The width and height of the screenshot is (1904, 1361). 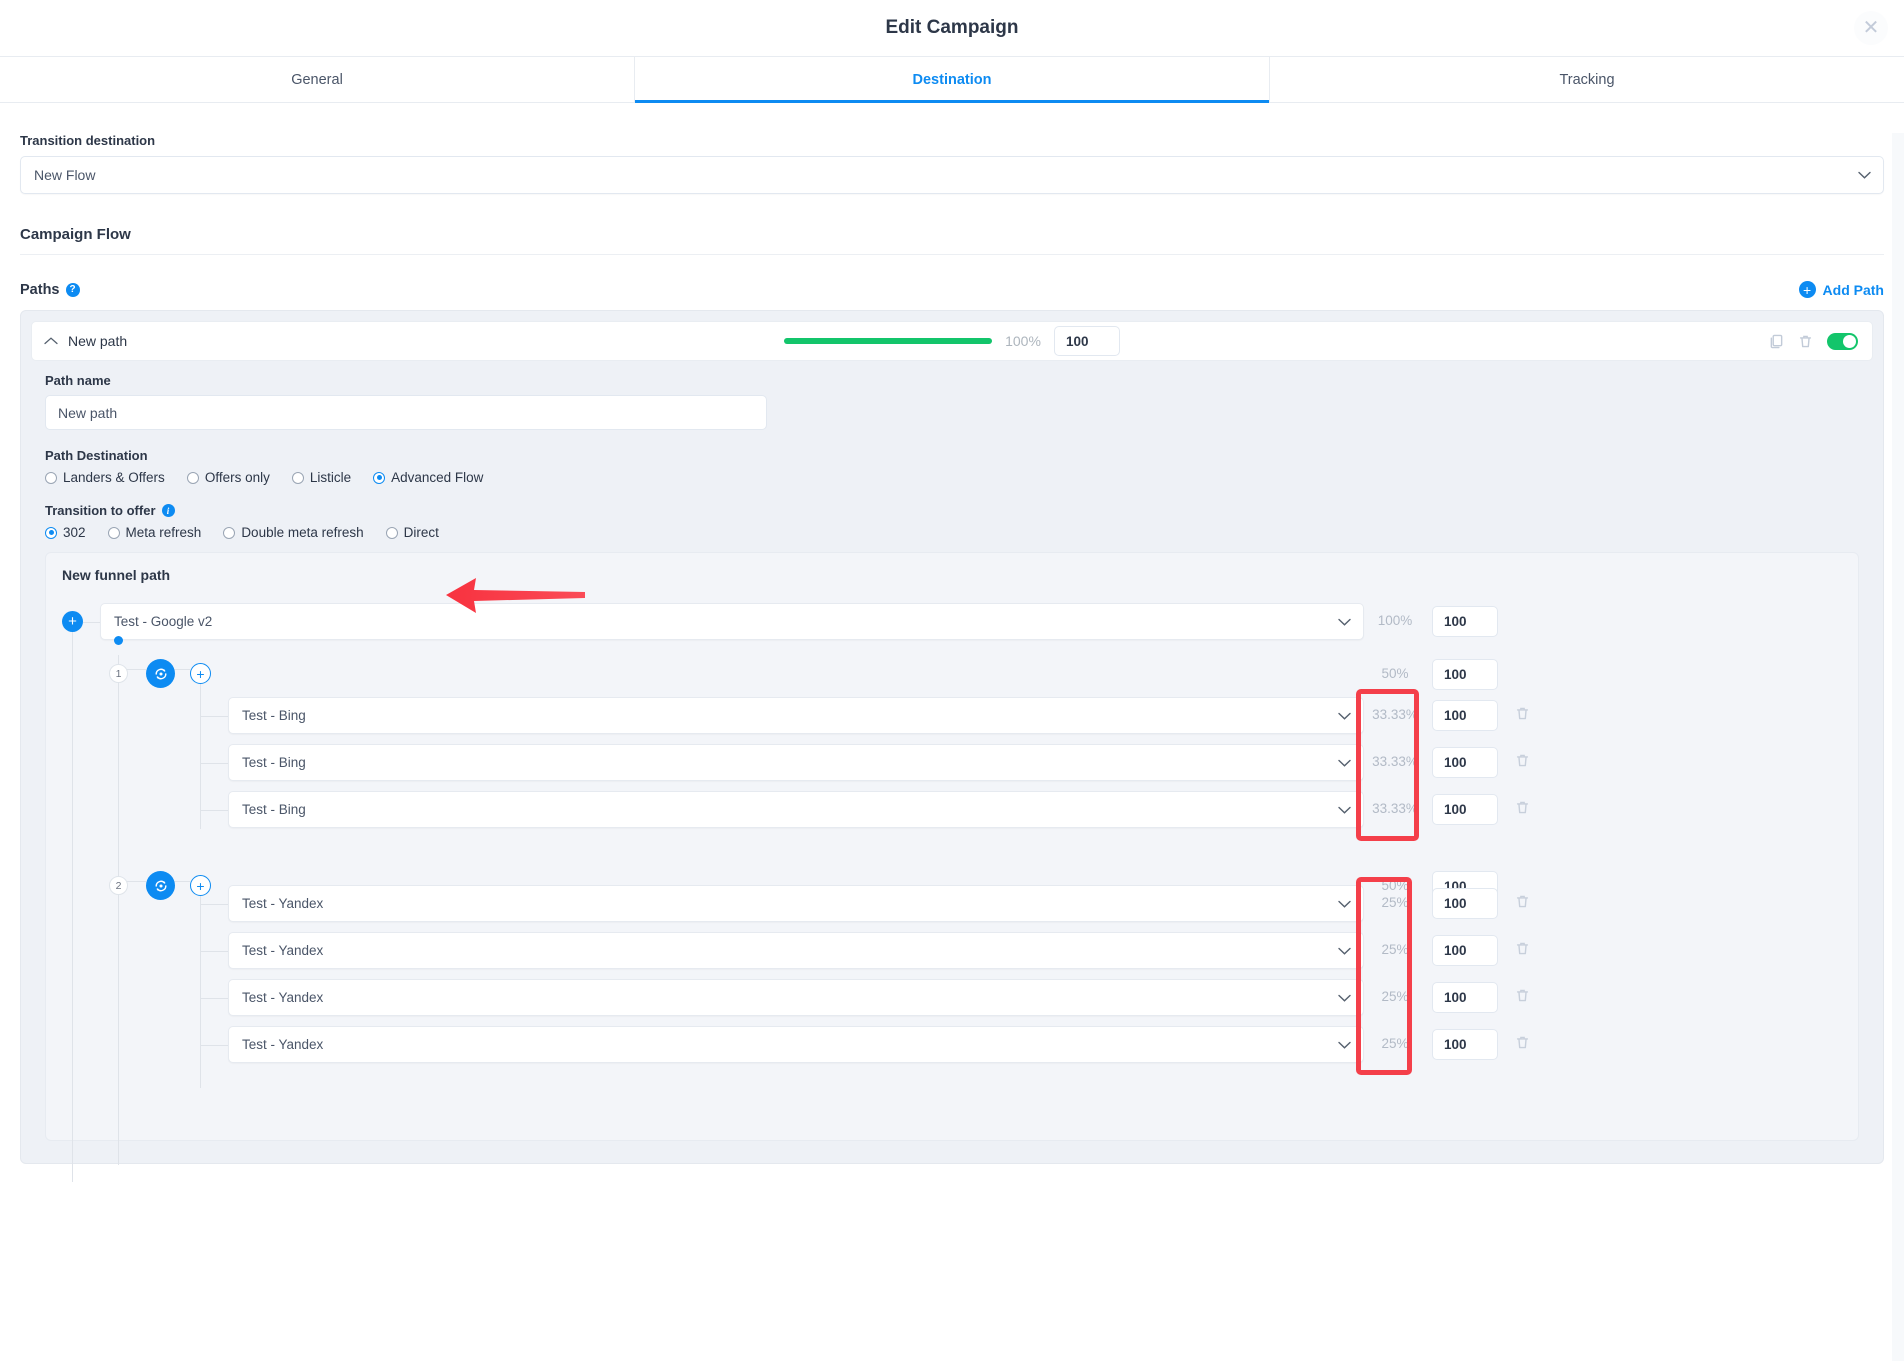 I want to click on add-path-button: + Add Path, so click(x=1841, y=289).